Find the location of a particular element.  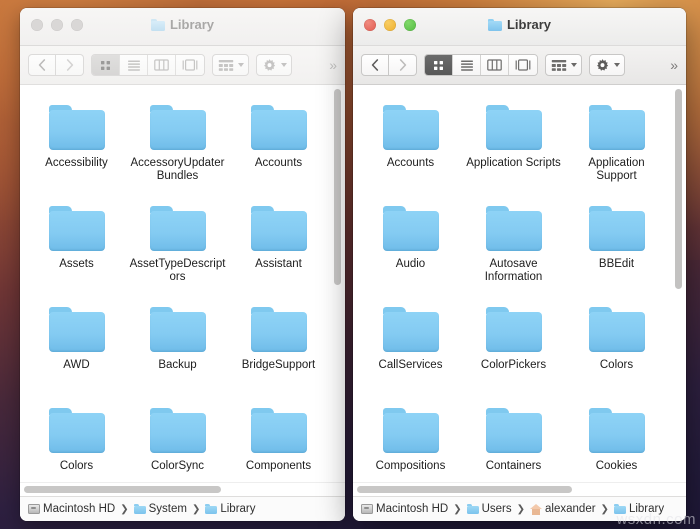

file-item: AWD is located at coordinates (76, 350).